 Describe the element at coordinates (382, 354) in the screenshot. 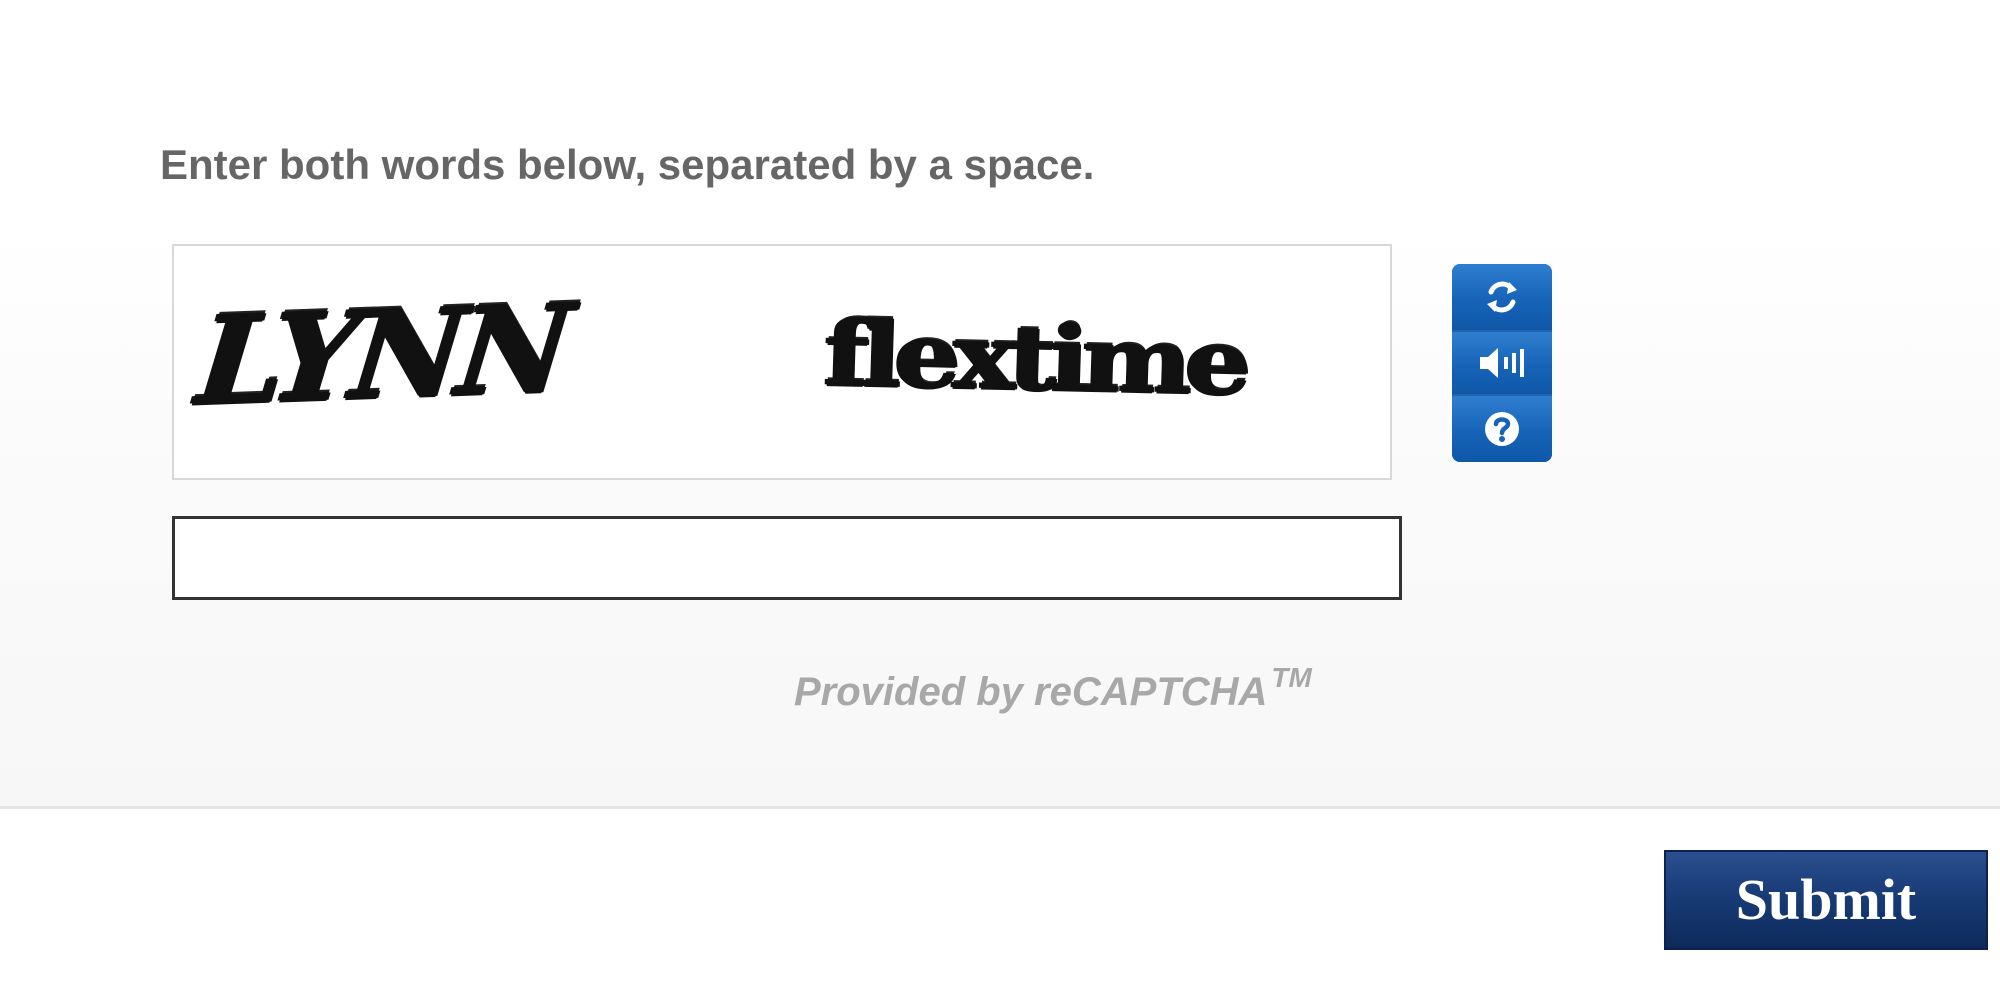

I see `captcha-word-1: LYNN` at that location.